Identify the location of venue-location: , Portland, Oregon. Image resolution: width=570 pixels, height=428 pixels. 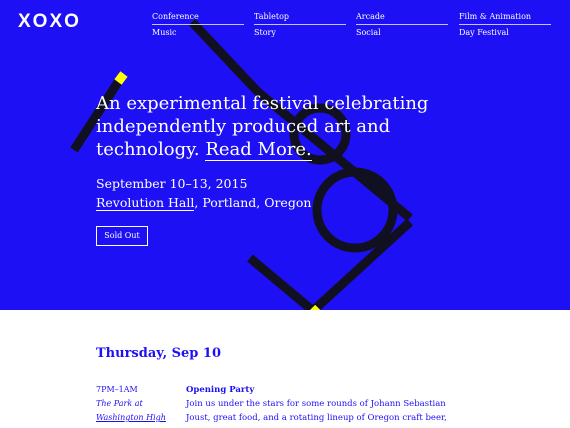
(253, 202).